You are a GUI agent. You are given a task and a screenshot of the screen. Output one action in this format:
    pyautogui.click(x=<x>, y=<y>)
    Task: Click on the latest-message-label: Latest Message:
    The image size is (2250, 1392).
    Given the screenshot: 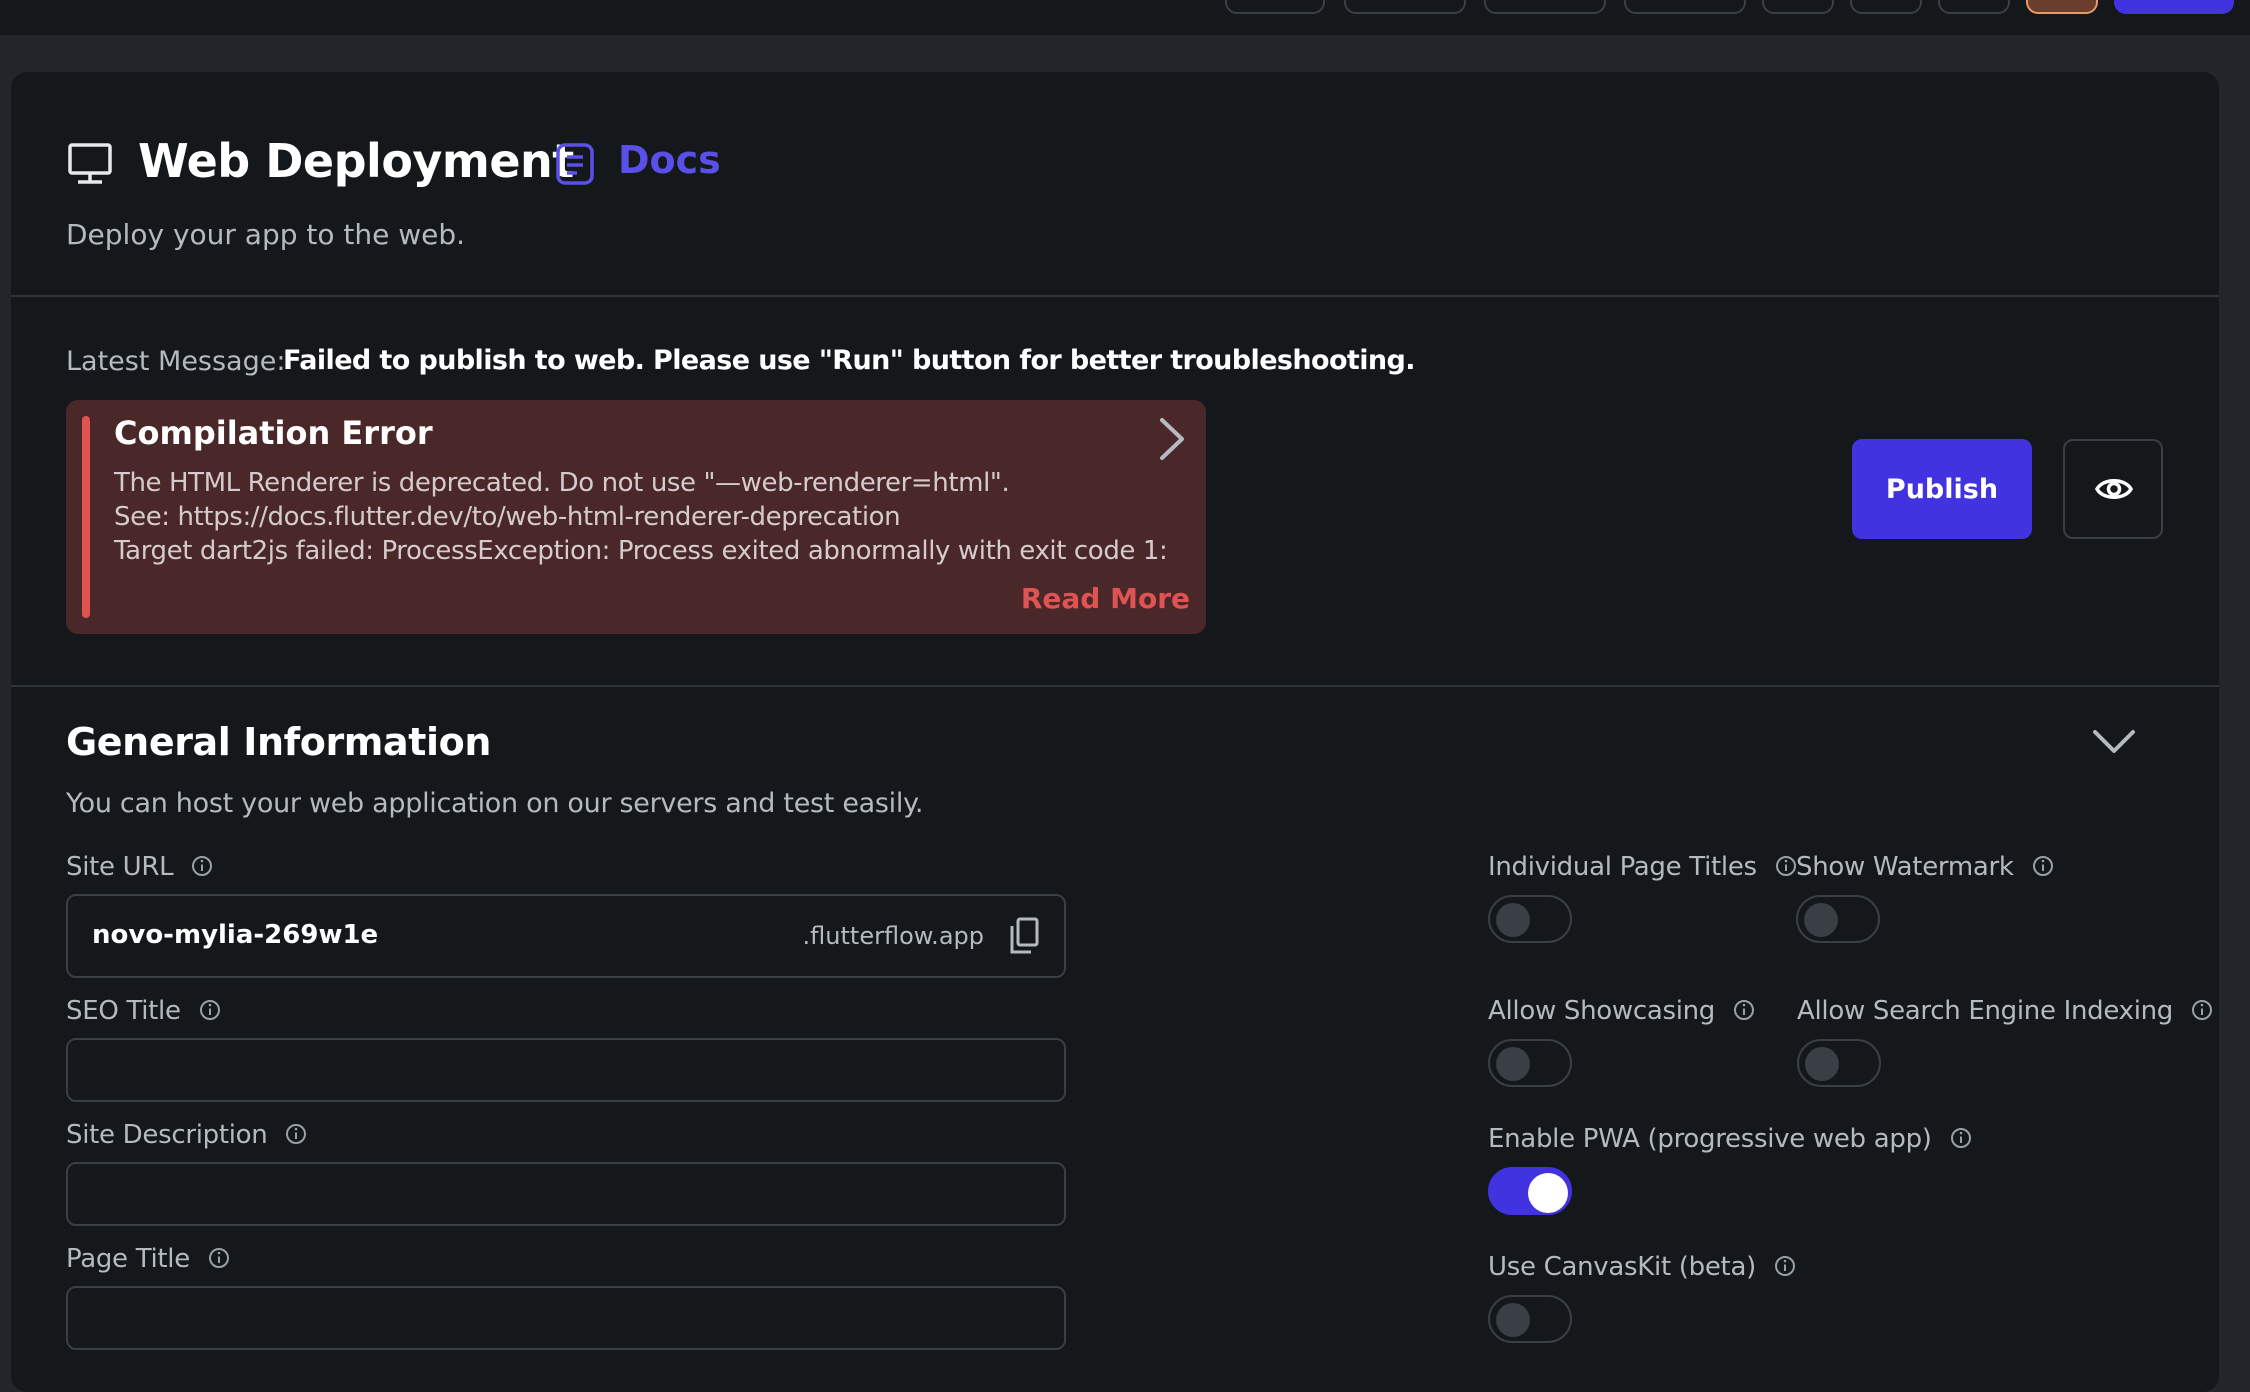 What is the action you would take?
    pyautogui.click(x=176, y=361)
    